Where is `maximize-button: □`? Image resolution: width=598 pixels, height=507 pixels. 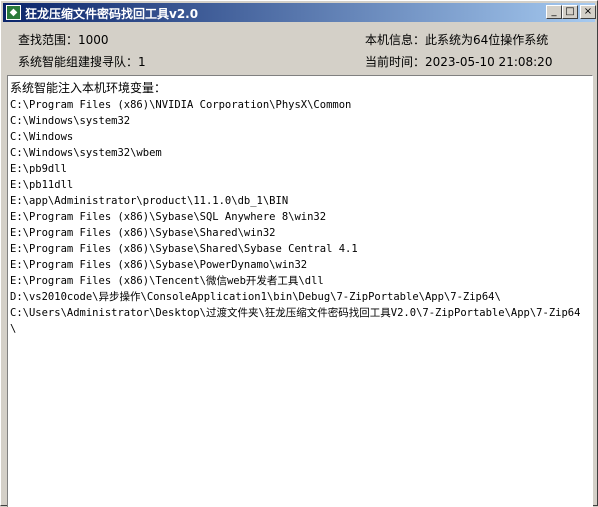
maximize-button: □ is located at coordinates (570, 12).